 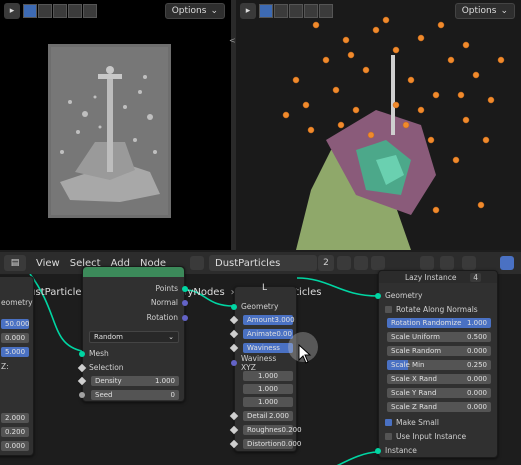 I want to click on node-header: Lazy Instance 4, so click(x=438, y=277).